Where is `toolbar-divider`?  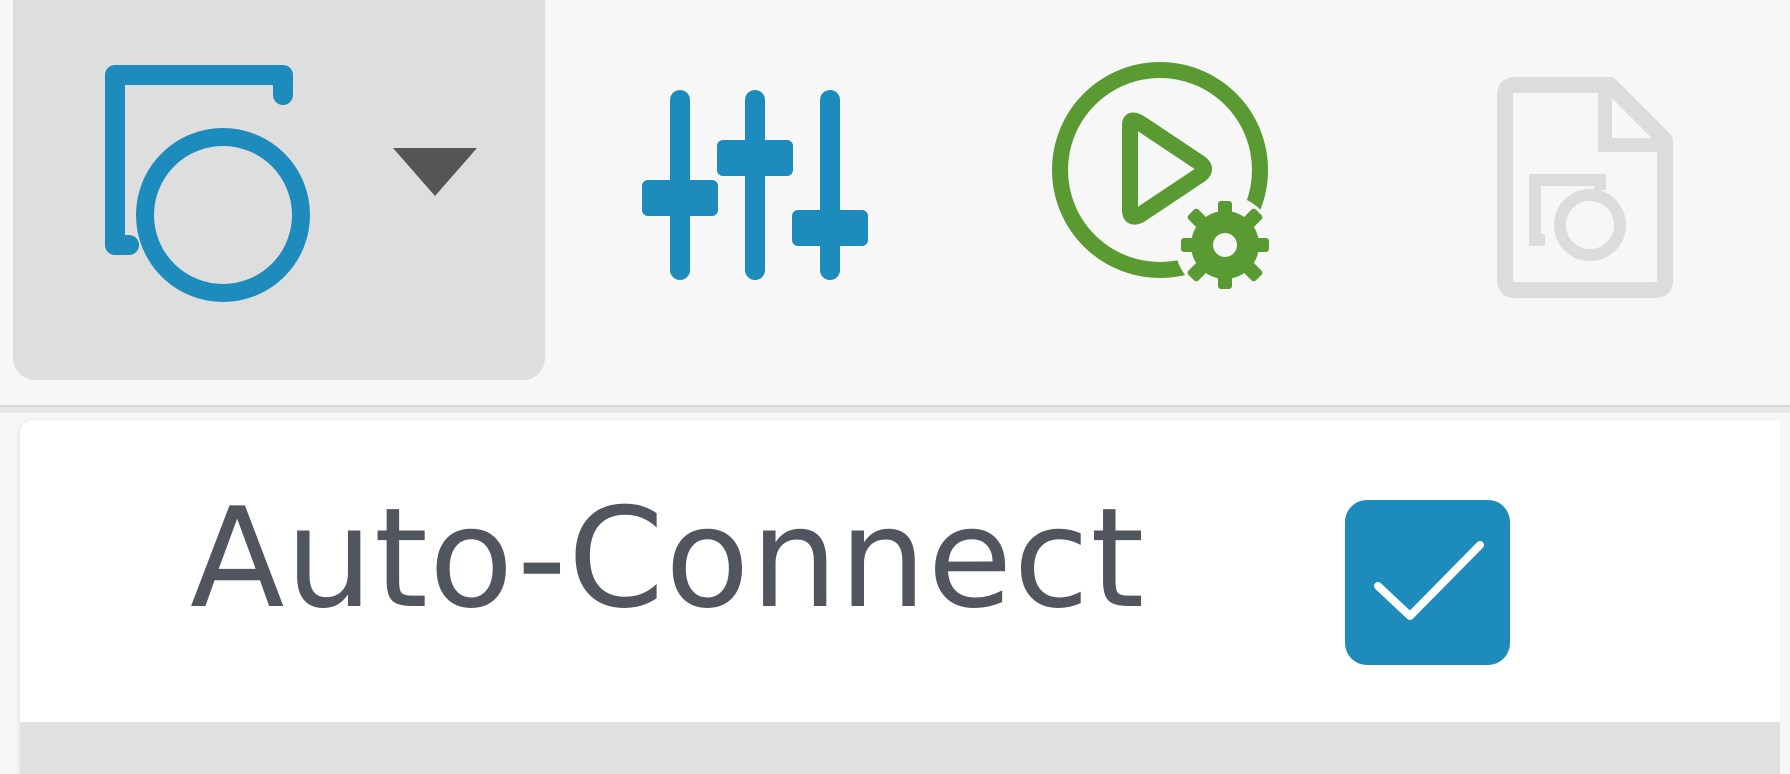
toolbar-divider is located at coordinates (895, 409).